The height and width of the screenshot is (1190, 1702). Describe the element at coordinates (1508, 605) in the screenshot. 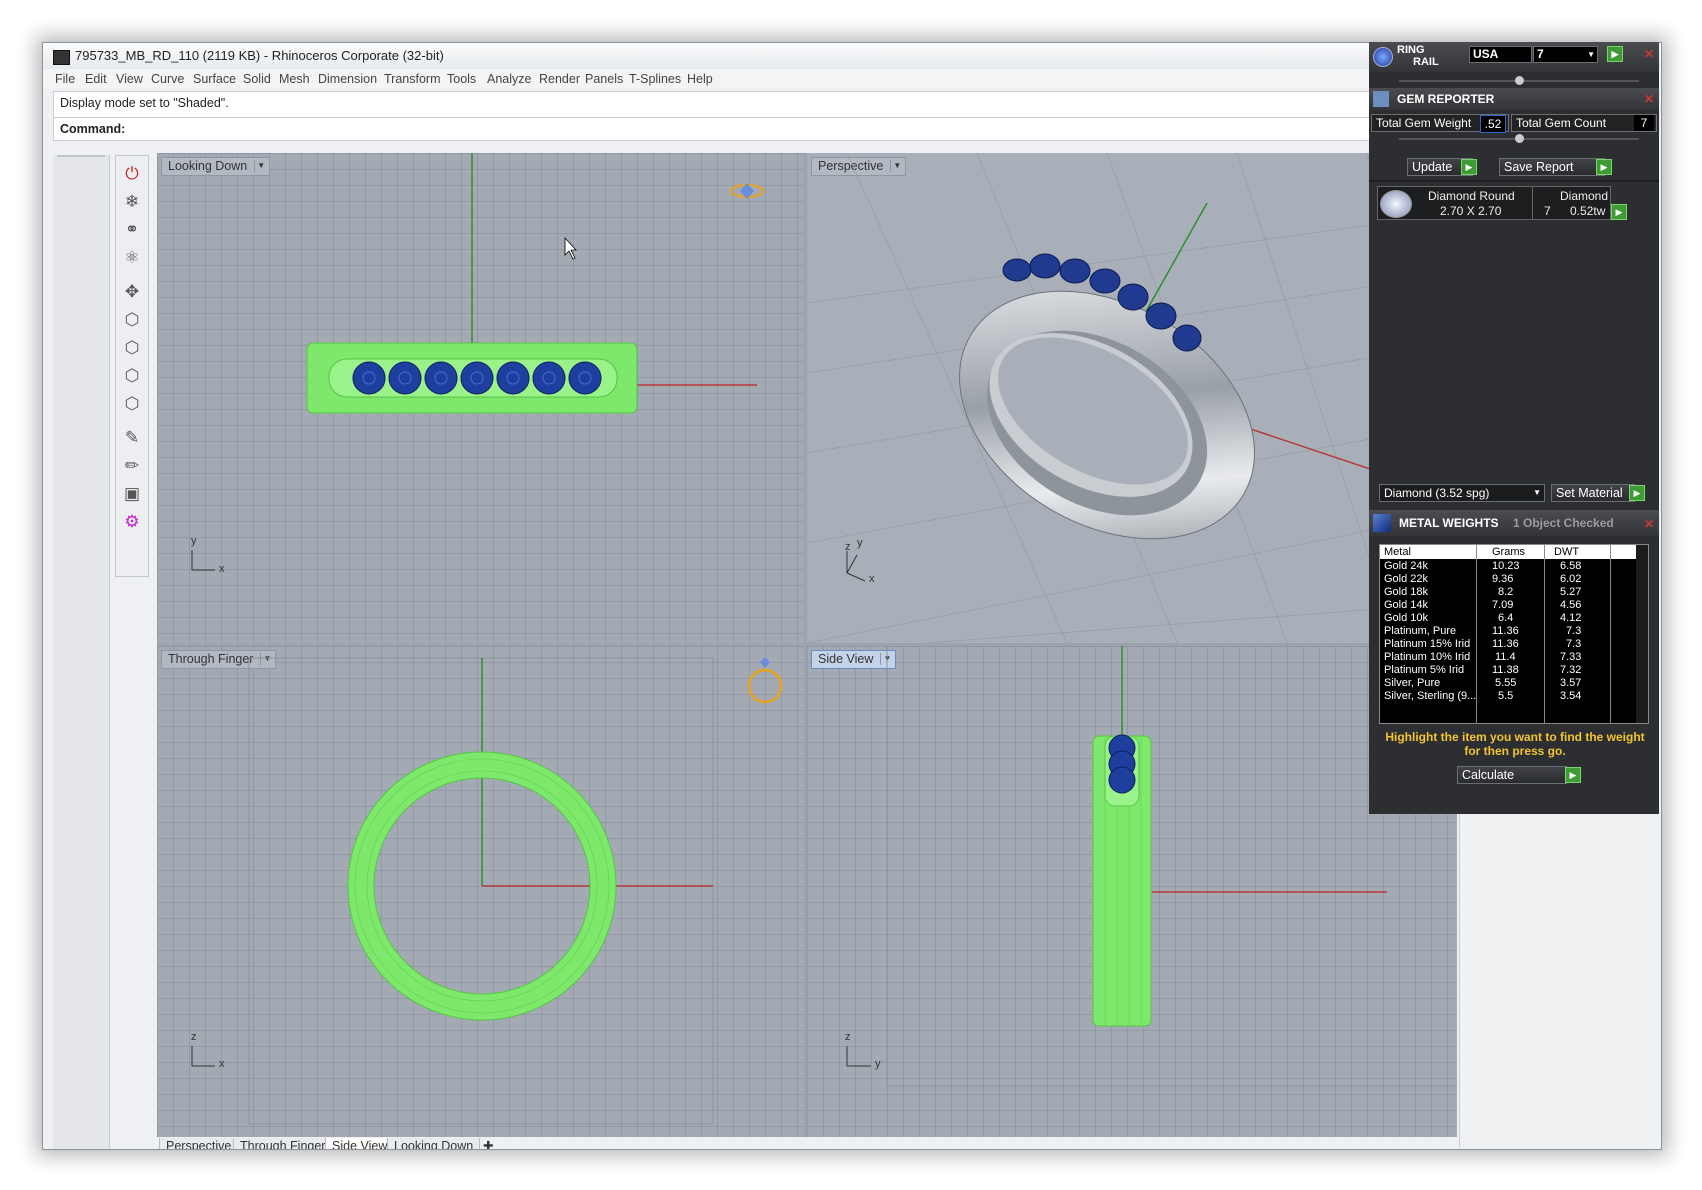

I see `metal-row: Gold 14k 7.09 4.56` at that location.